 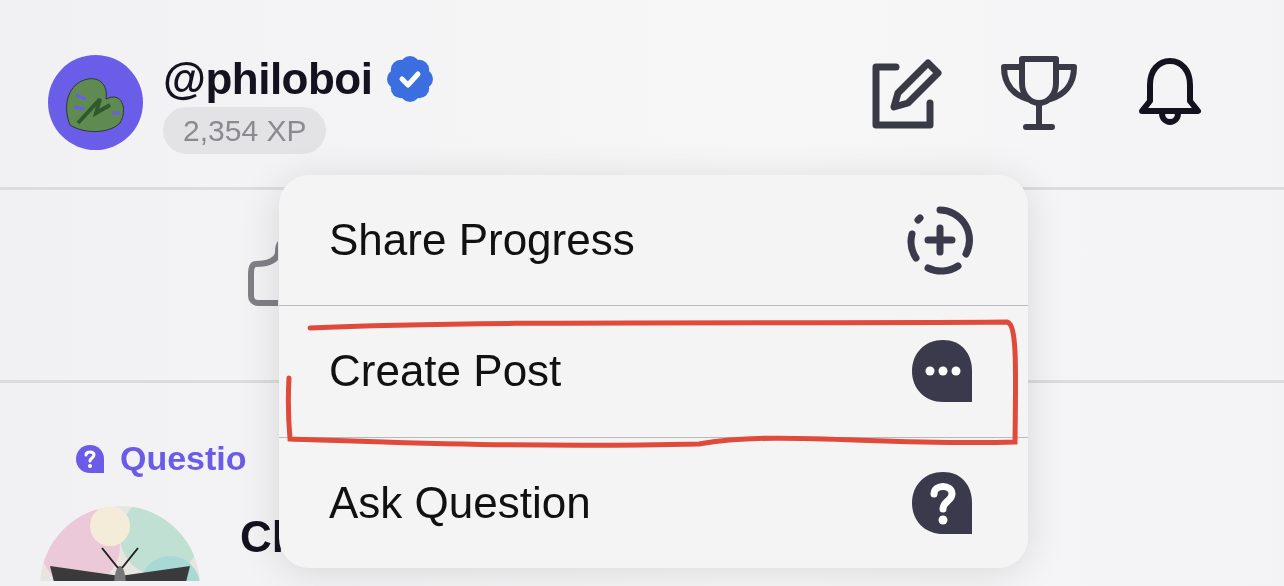 I want to click on xp-badge: 2,354 XP, so click(x=245, y=130).